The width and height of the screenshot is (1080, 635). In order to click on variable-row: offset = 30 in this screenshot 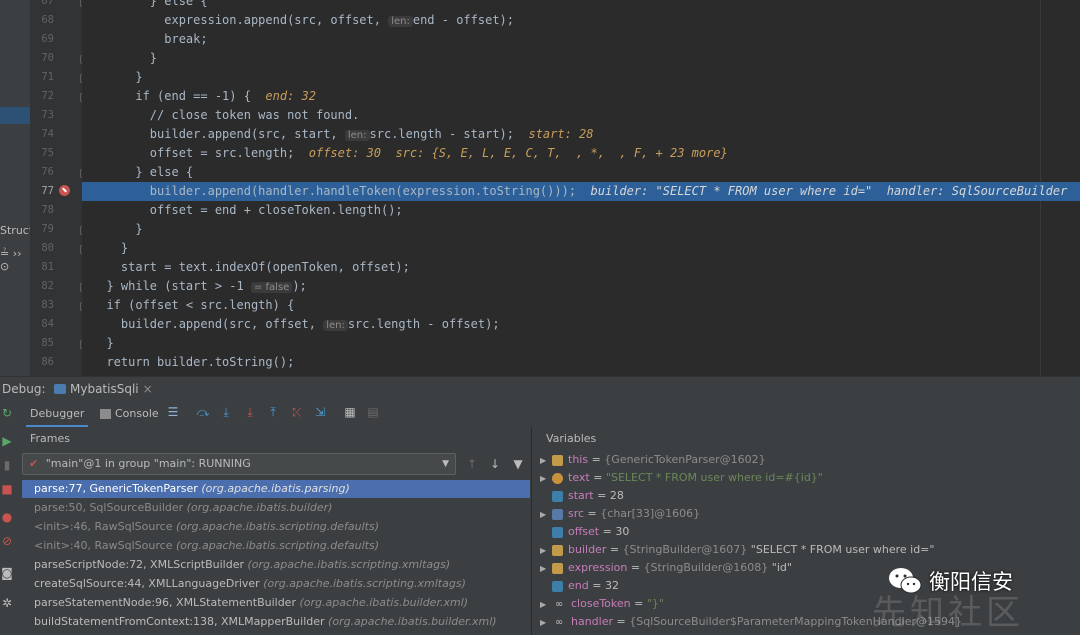, I will do `click(810, 532)`.